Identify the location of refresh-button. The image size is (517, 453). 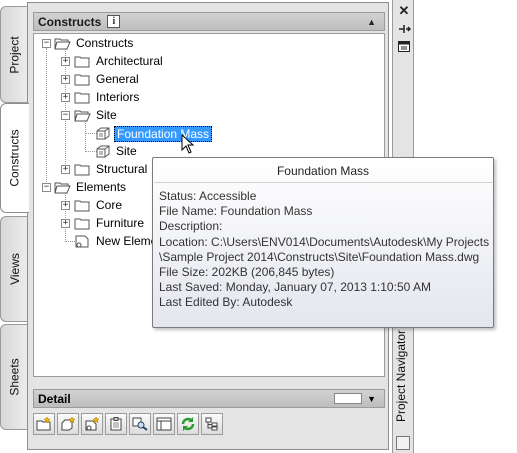
(188, 424).